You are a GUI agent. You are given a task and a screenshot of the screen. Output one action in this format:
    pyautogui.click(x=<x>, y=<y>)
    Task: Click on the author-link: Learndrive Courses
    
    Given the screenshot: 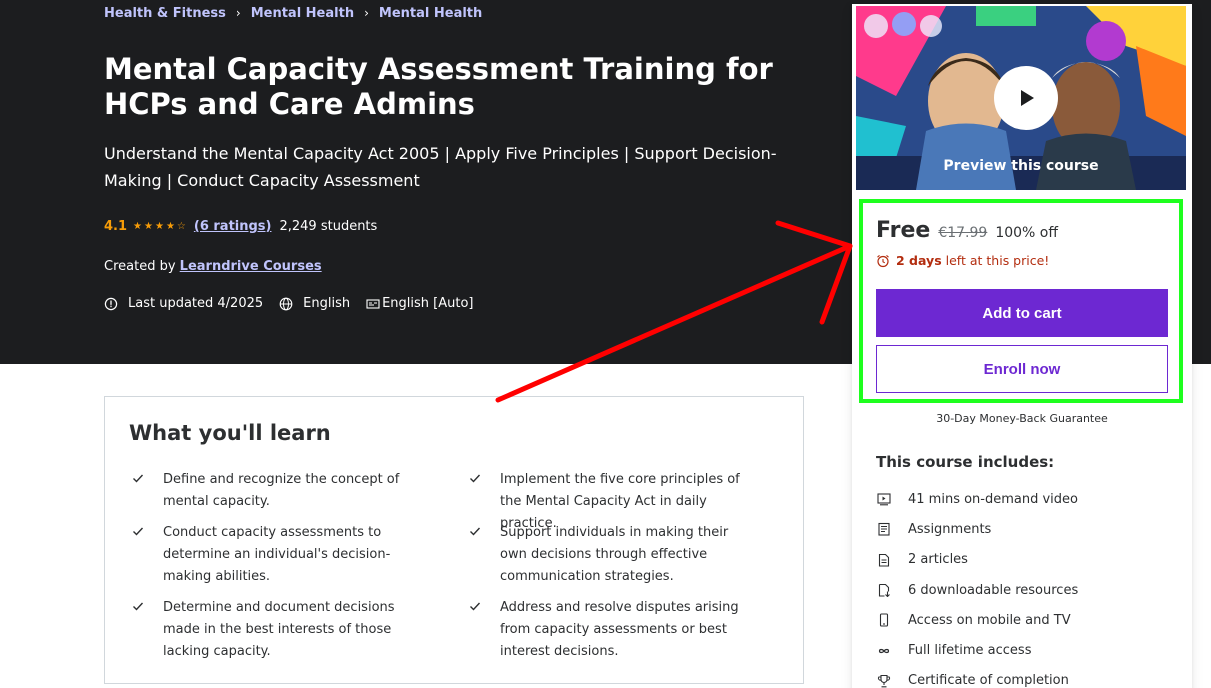 What is the action you would take?
    pyautogui.click(x=251, y=266)
    